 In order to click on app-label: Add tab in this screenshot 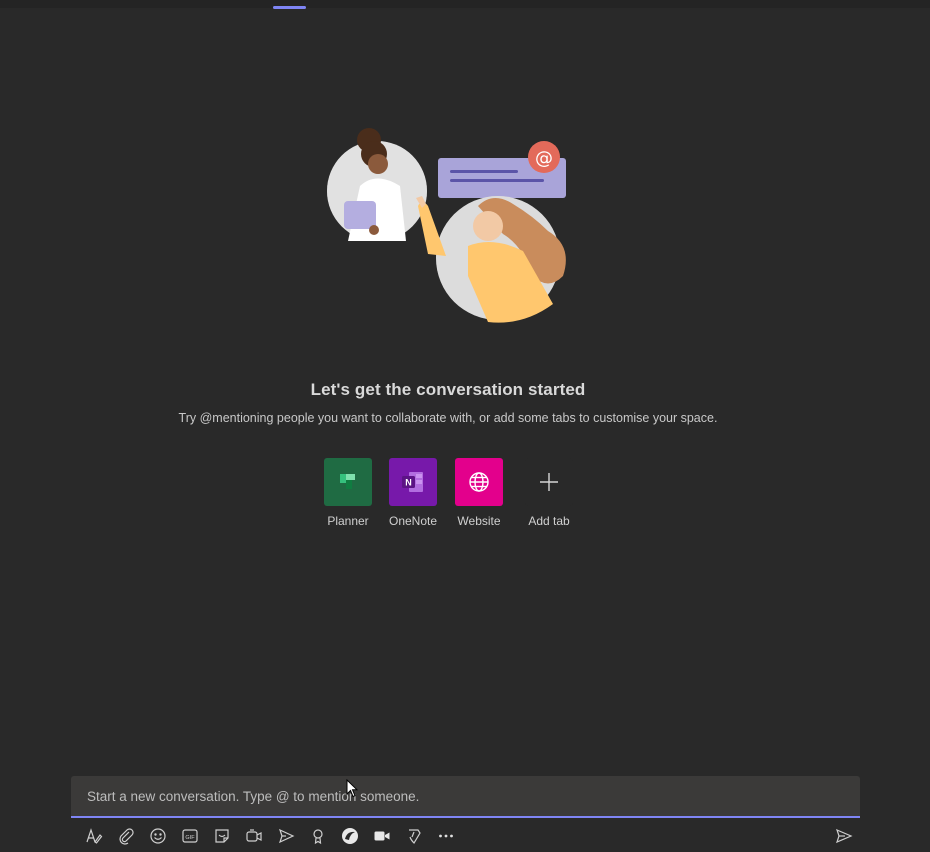, I will do `click(549, 521)`.